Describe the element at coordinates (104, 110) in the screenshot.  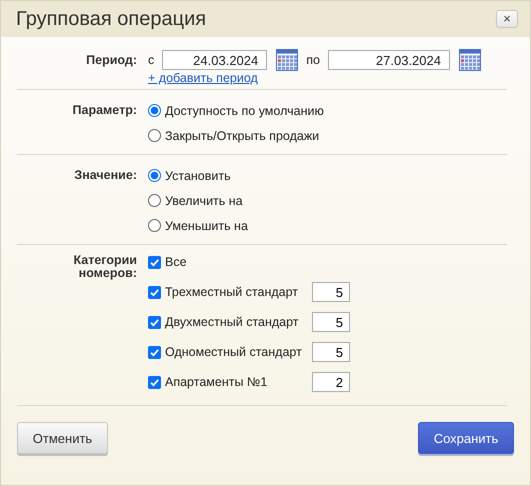
I see `field-label: Параметр:` at that location.